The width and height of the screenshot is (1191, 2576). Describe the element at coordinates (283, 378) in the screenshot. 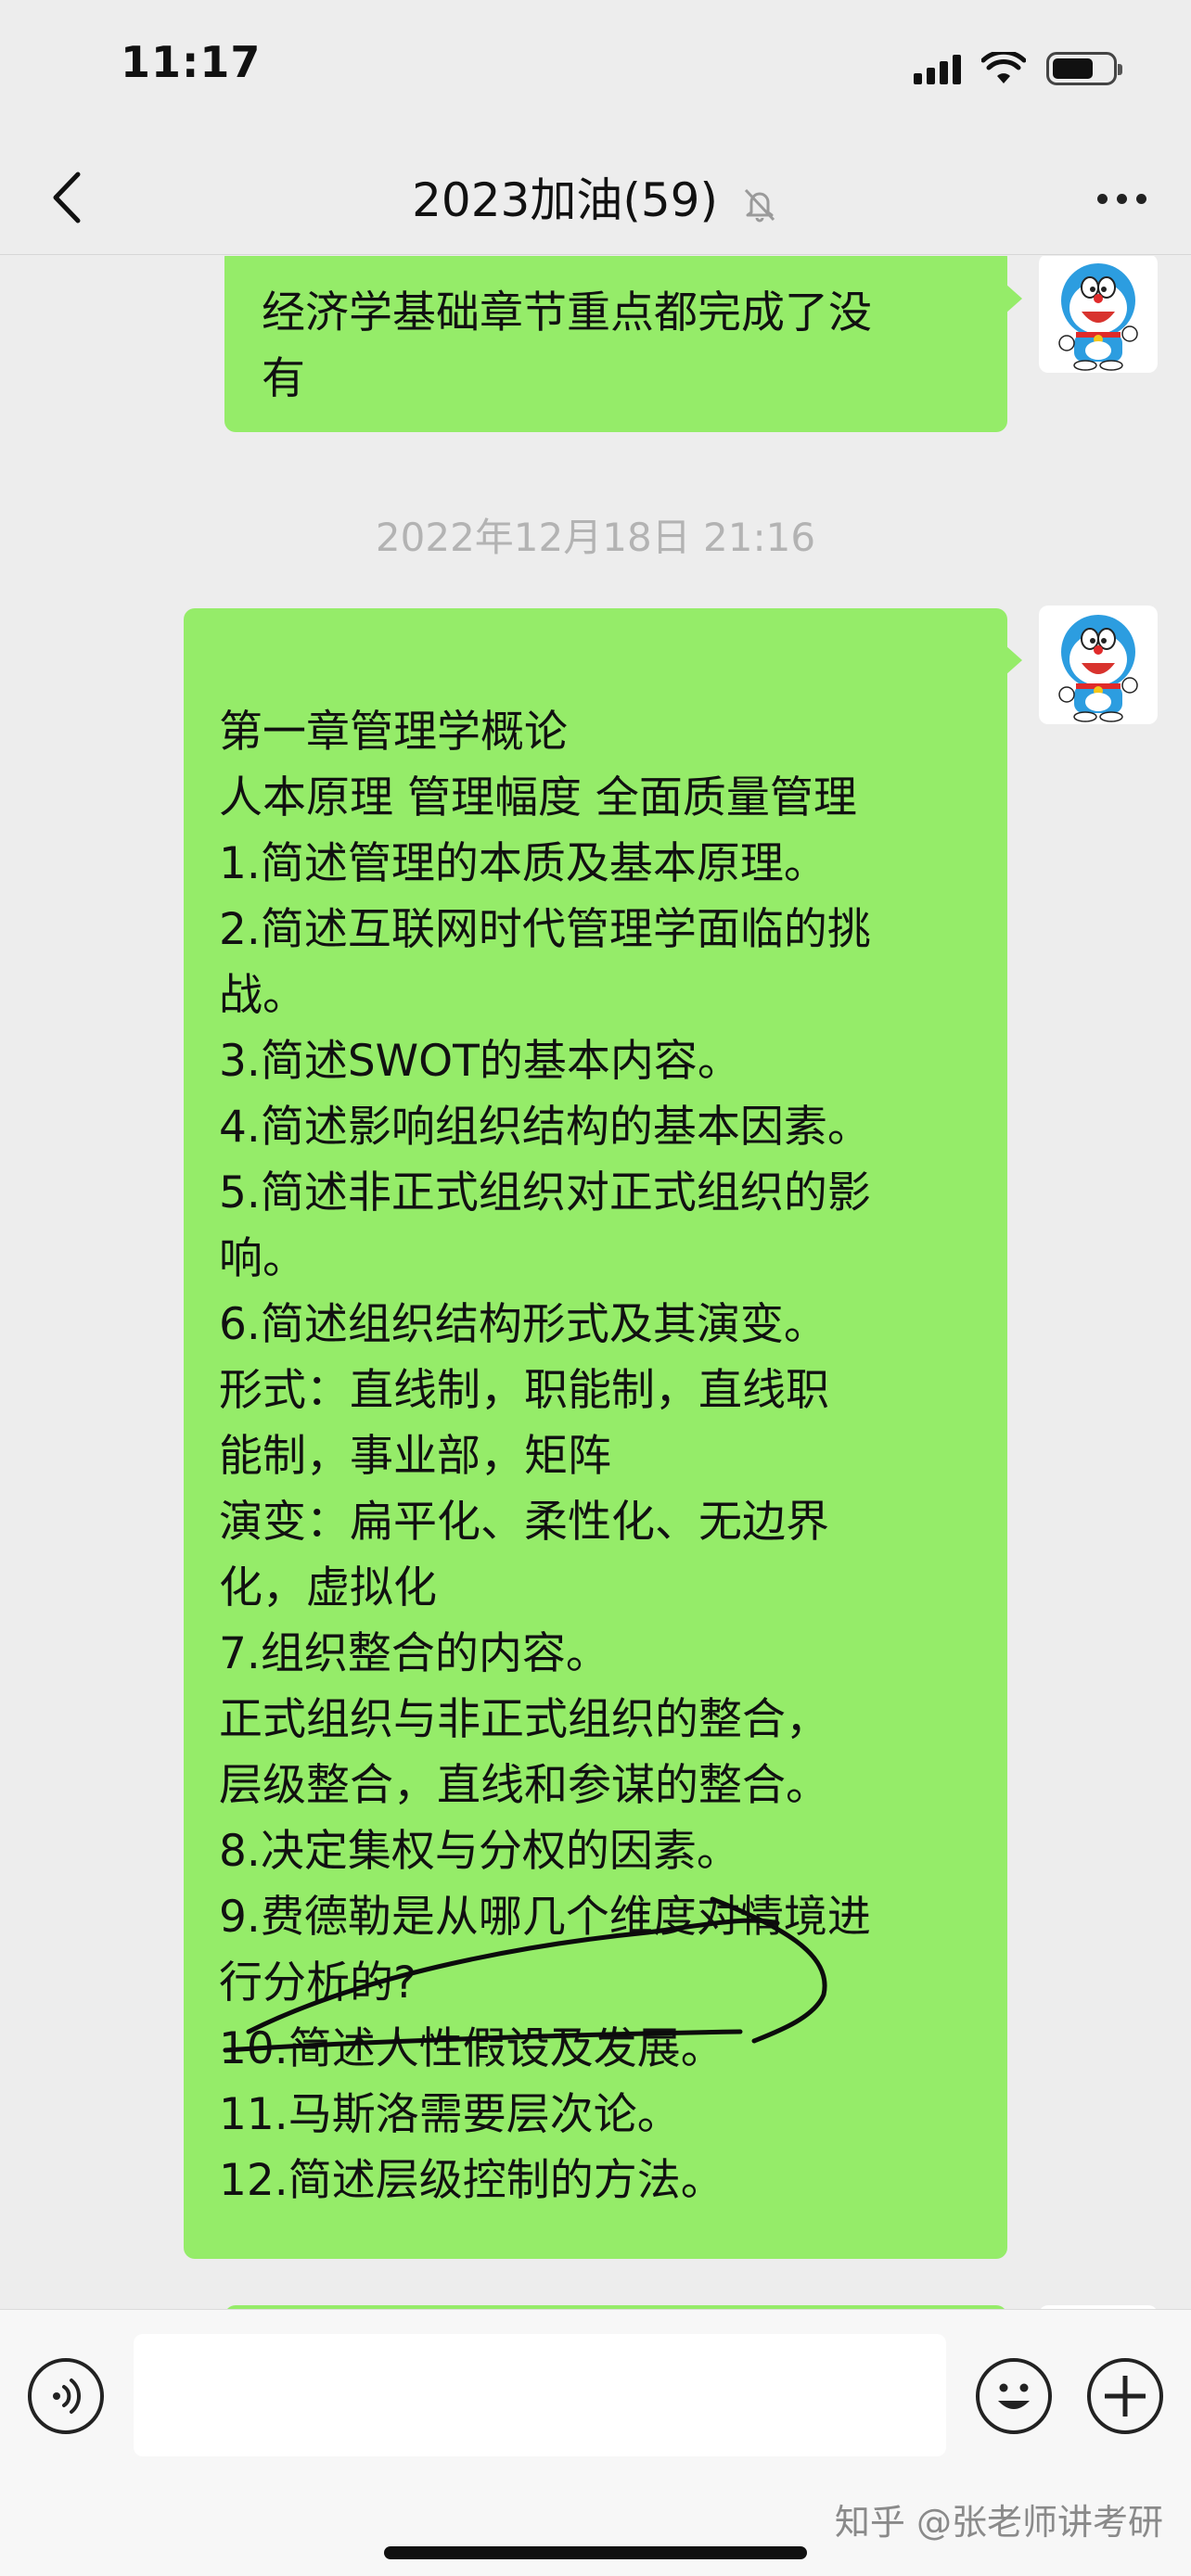

I see `message-line: 有` at that location.